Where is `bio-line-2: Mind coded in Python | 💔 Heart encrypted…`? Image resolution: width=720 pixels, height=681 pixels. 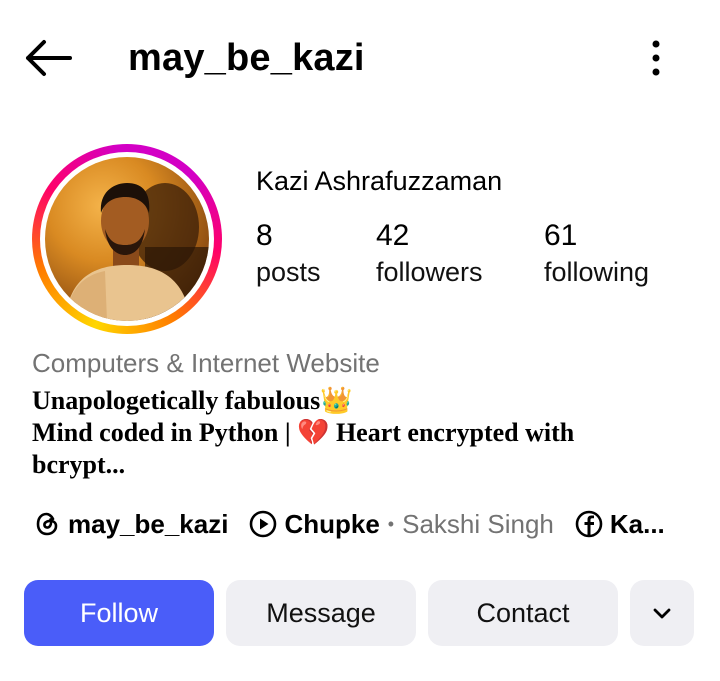 bio-line-2: Mind coded in Python | 💔 Heart encrypted… is located at coordinates (303, 432).